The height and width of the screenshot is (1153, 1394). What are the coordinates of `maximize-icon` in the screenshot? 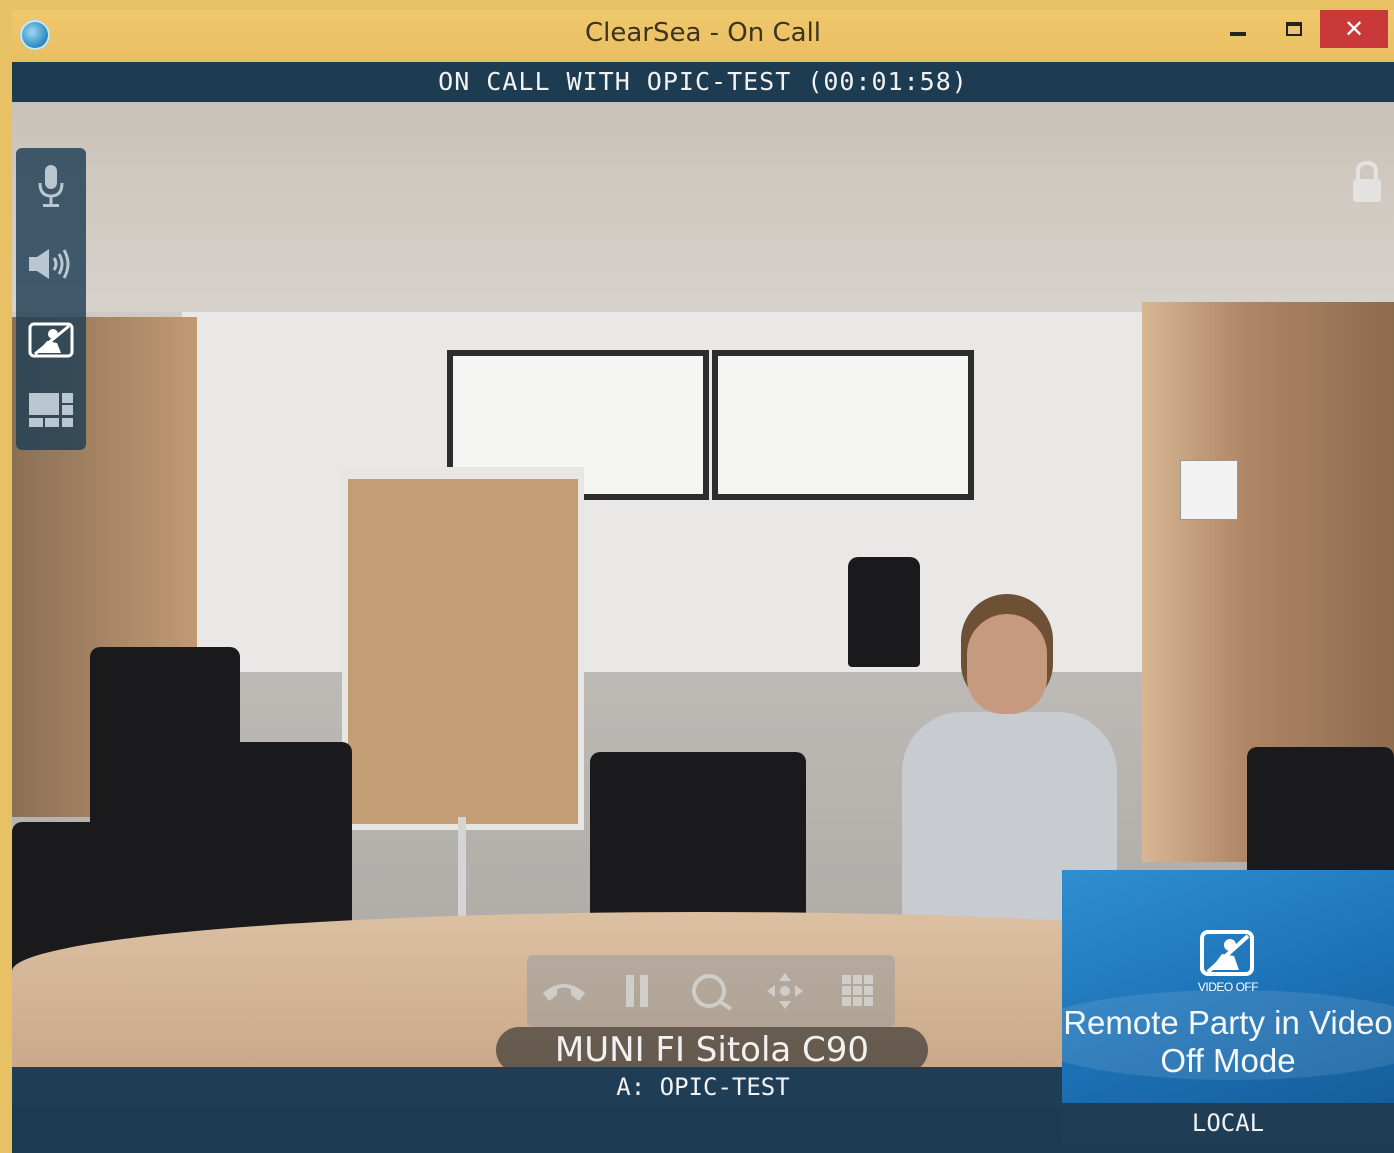 It's located at (1294, 29).